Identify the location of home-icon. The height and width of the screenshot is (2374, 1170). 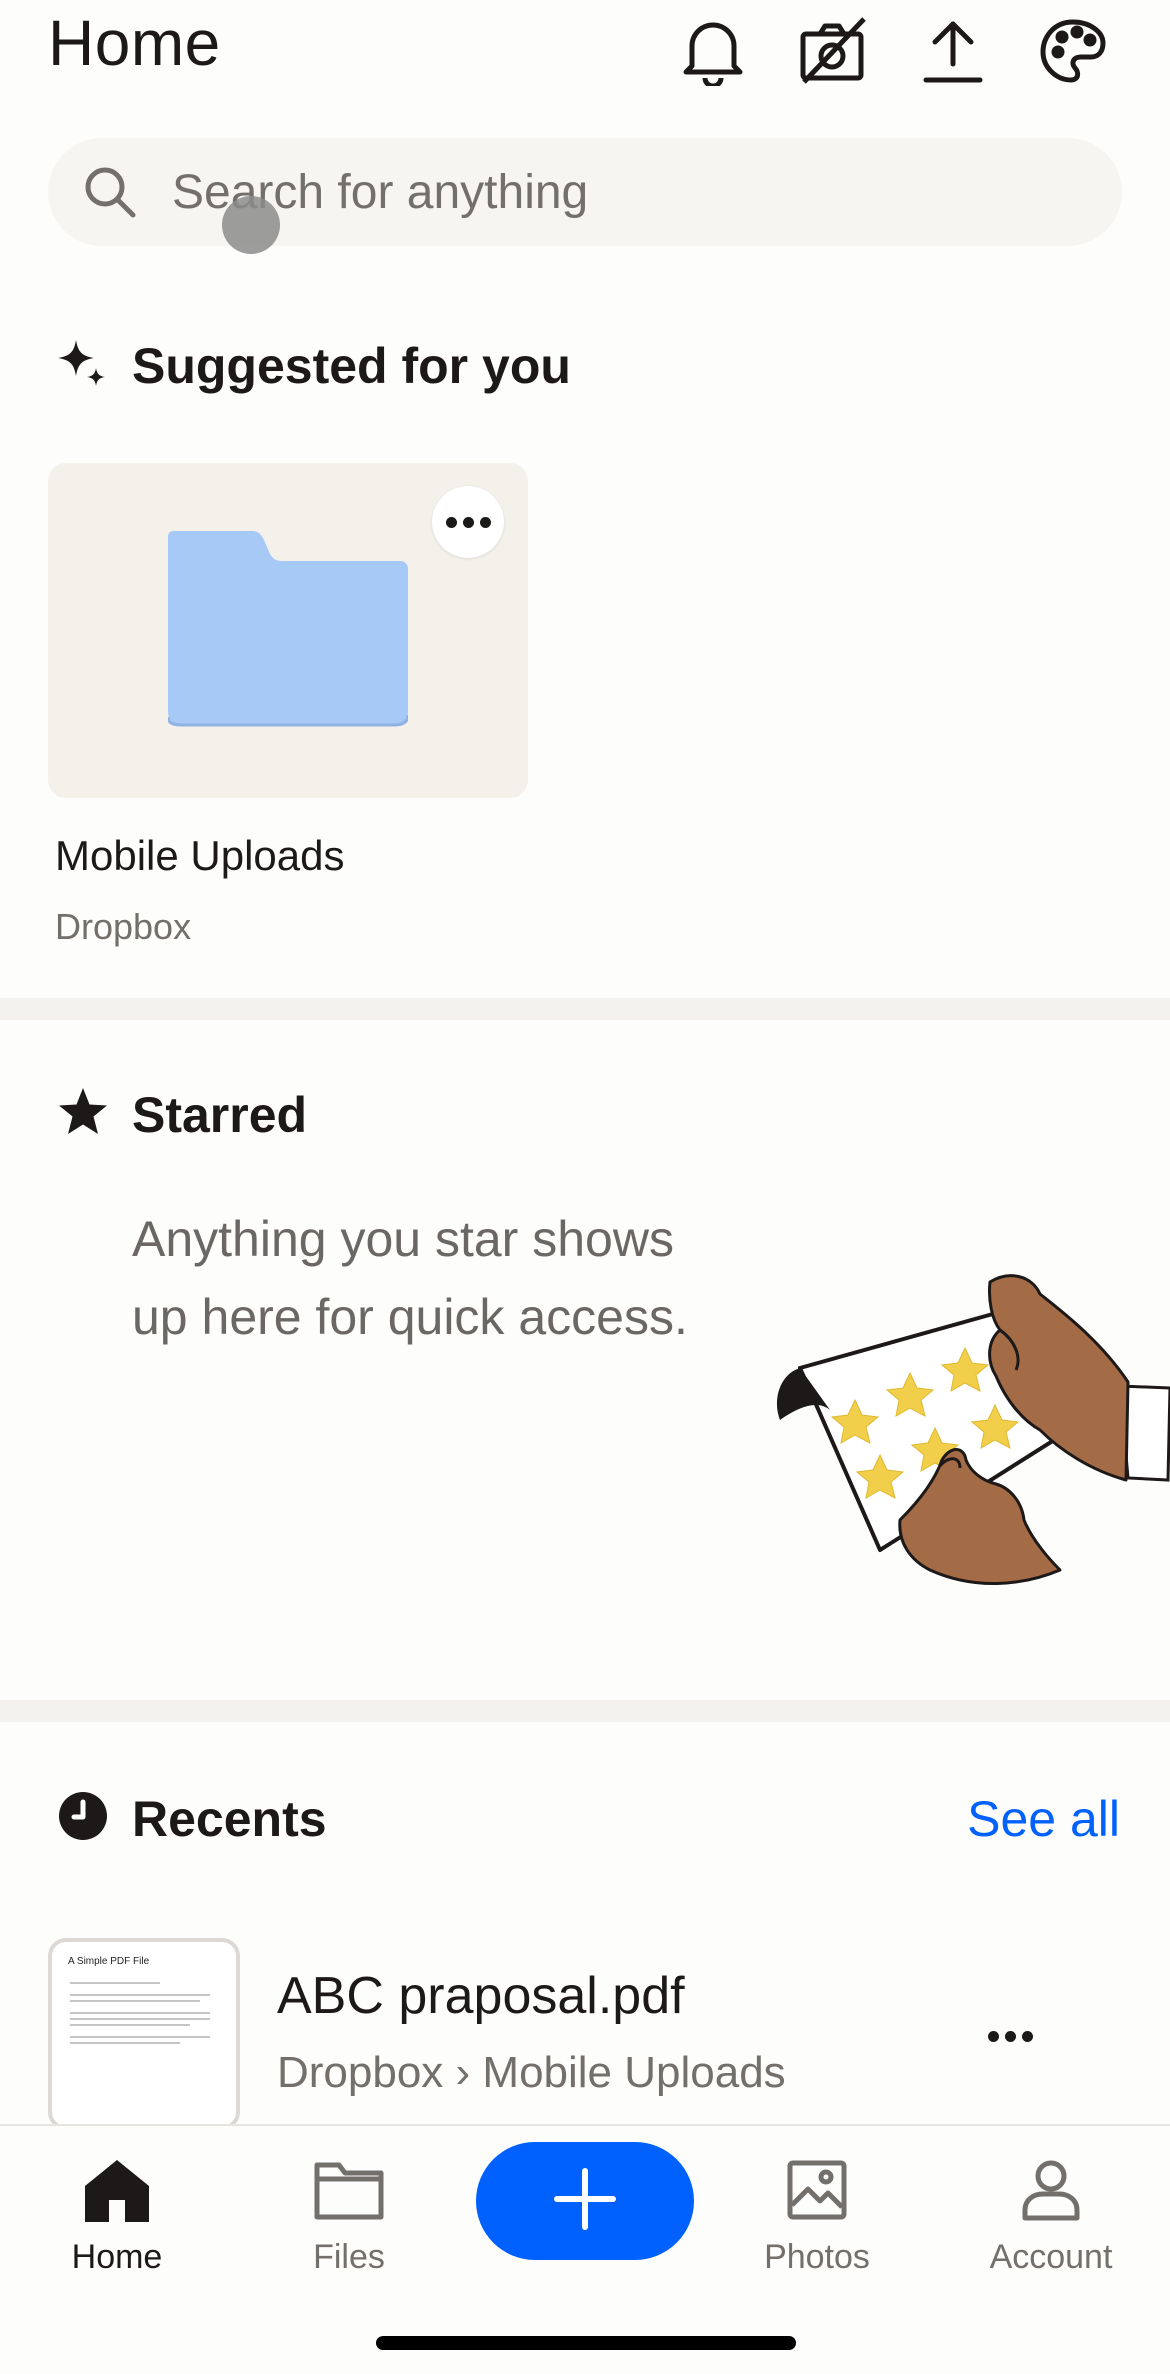
(117, 2190).